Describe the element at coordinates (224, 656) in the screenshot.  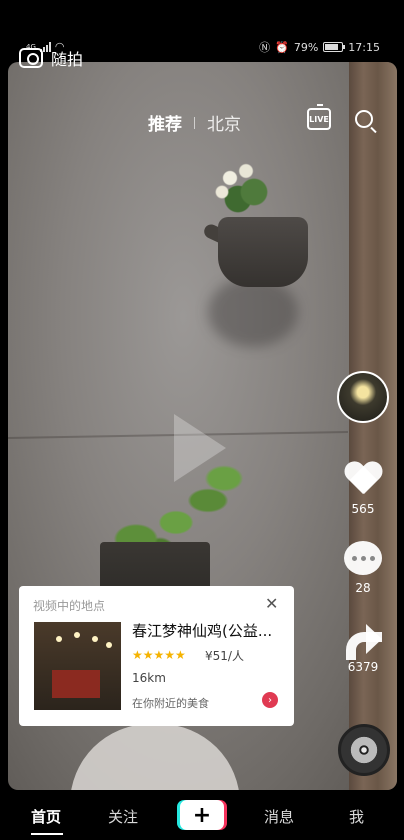
I see `price-per-person: ¥51/人` at that location.